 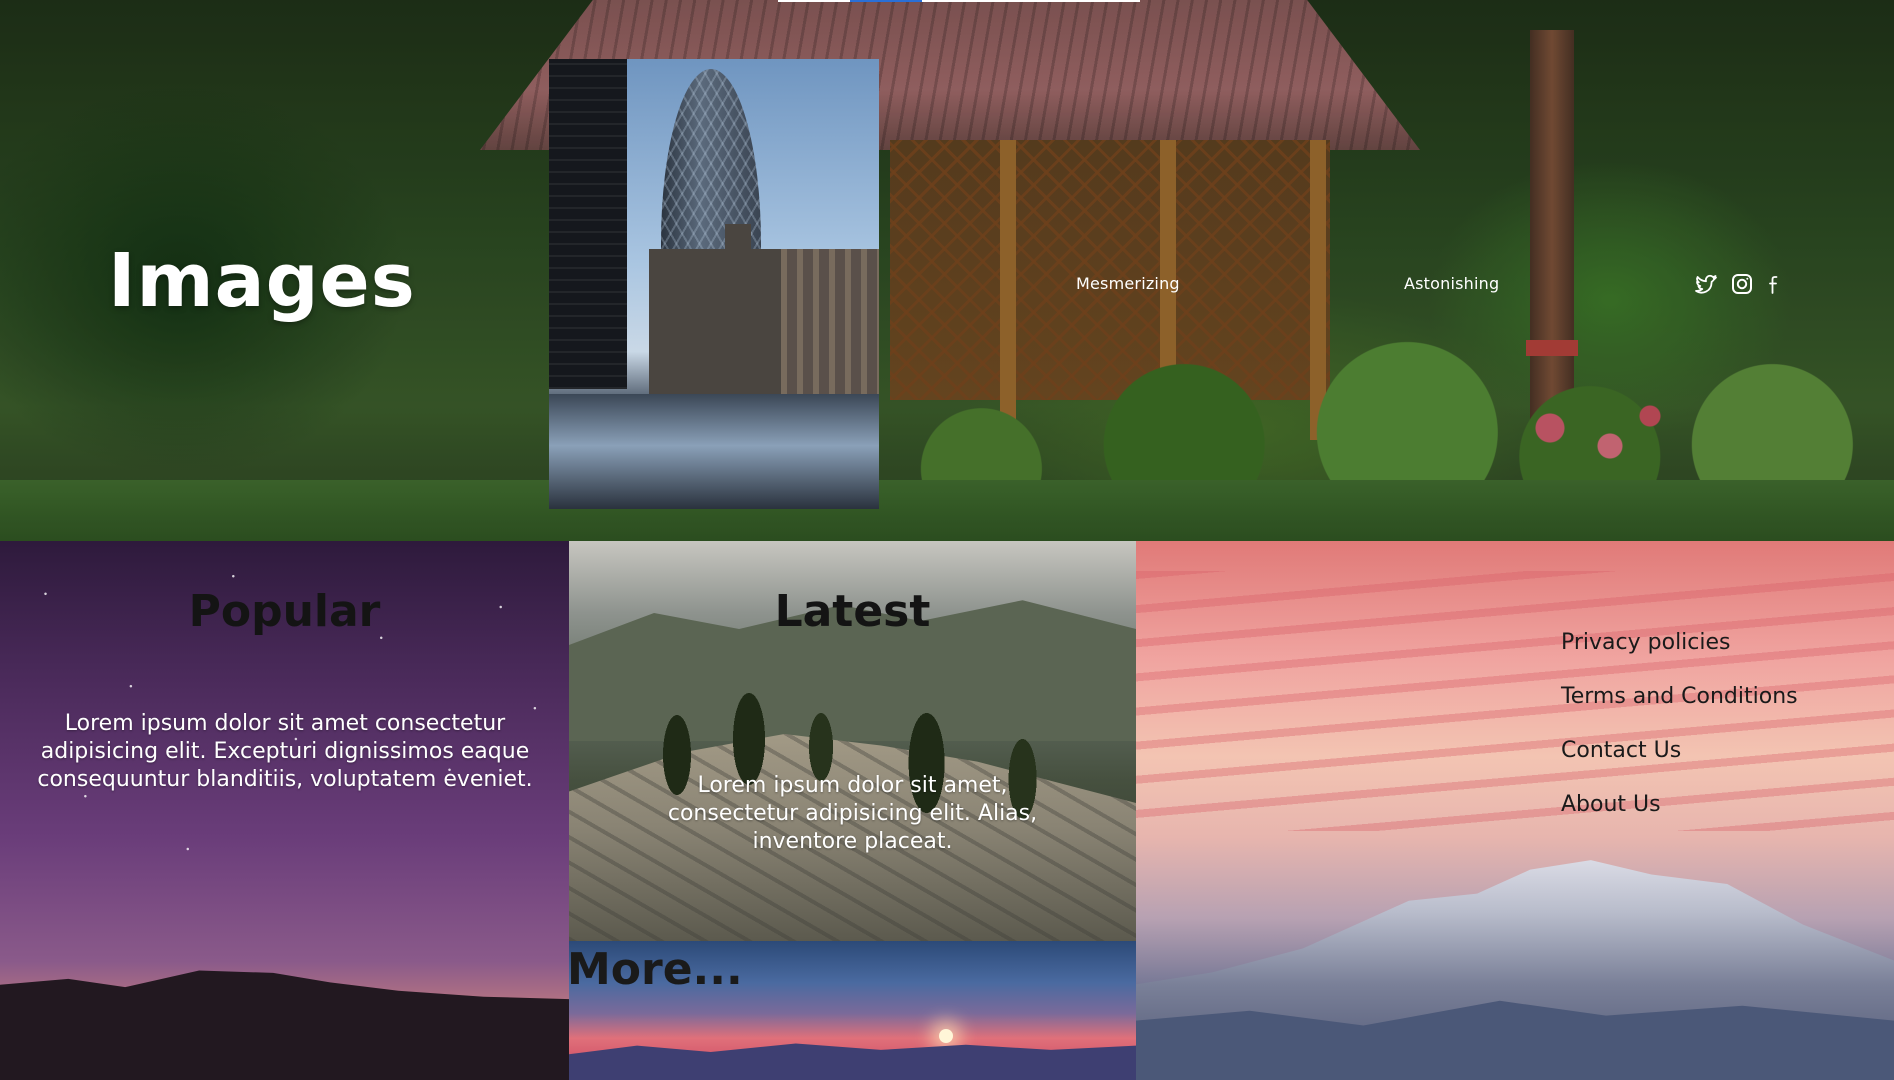 What do you see at coordinates (886, 1) in the screenshot?
I see `slideshow-progress-fill` at bounding box center [886, 1].